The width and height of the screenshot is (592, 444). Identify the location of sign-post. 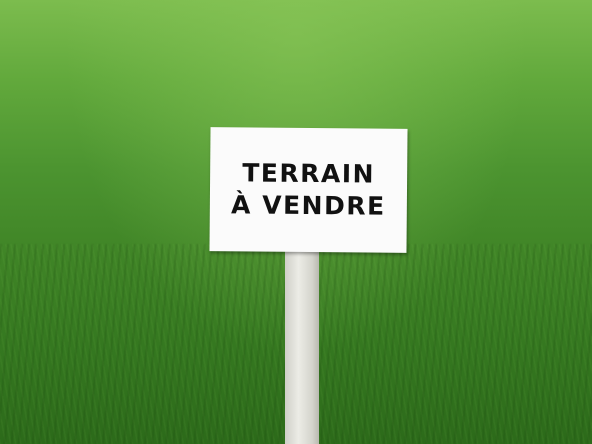
(302, 346).